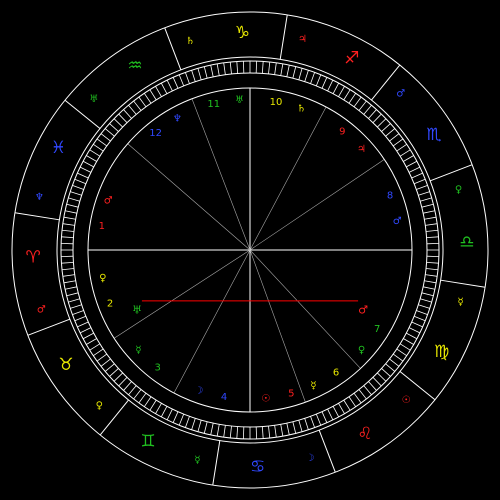 The width and height of the screenshot is (500, 500). What do you see at coordinates (239, 100) in the screenshot?
I see `house-11-ruler: ♅` at bounding box center [239, 100].